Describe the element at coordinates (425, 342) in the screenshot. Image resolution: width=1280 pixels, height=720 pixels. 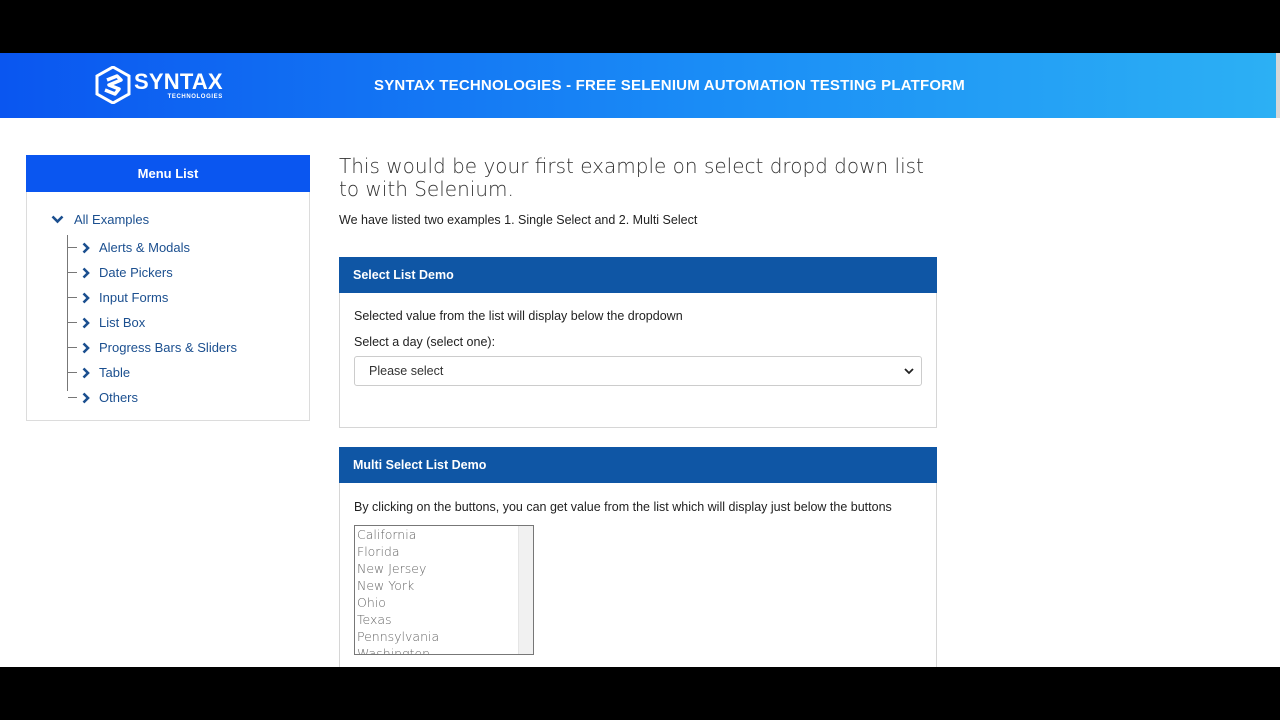
I see `select-day-label: Select a day (select one):` at that location.